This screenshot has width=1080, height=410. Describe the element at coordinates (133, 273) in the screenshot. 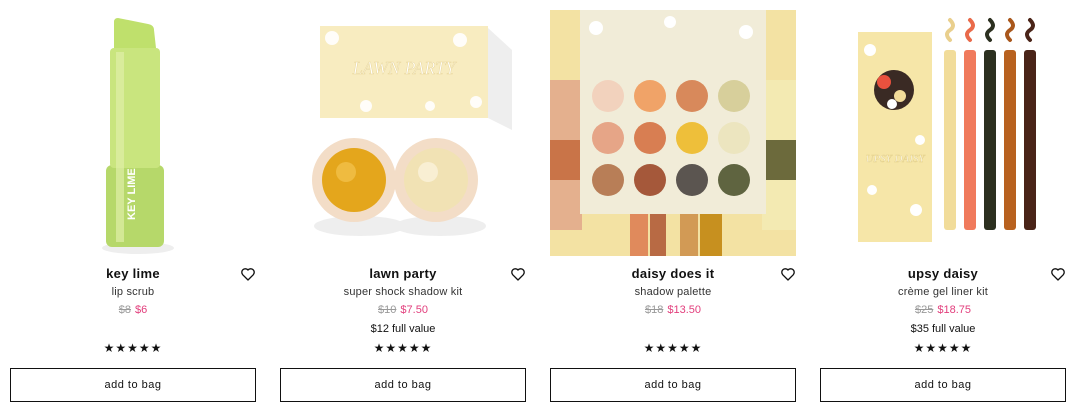

I see `product-name: key lime` at that location.